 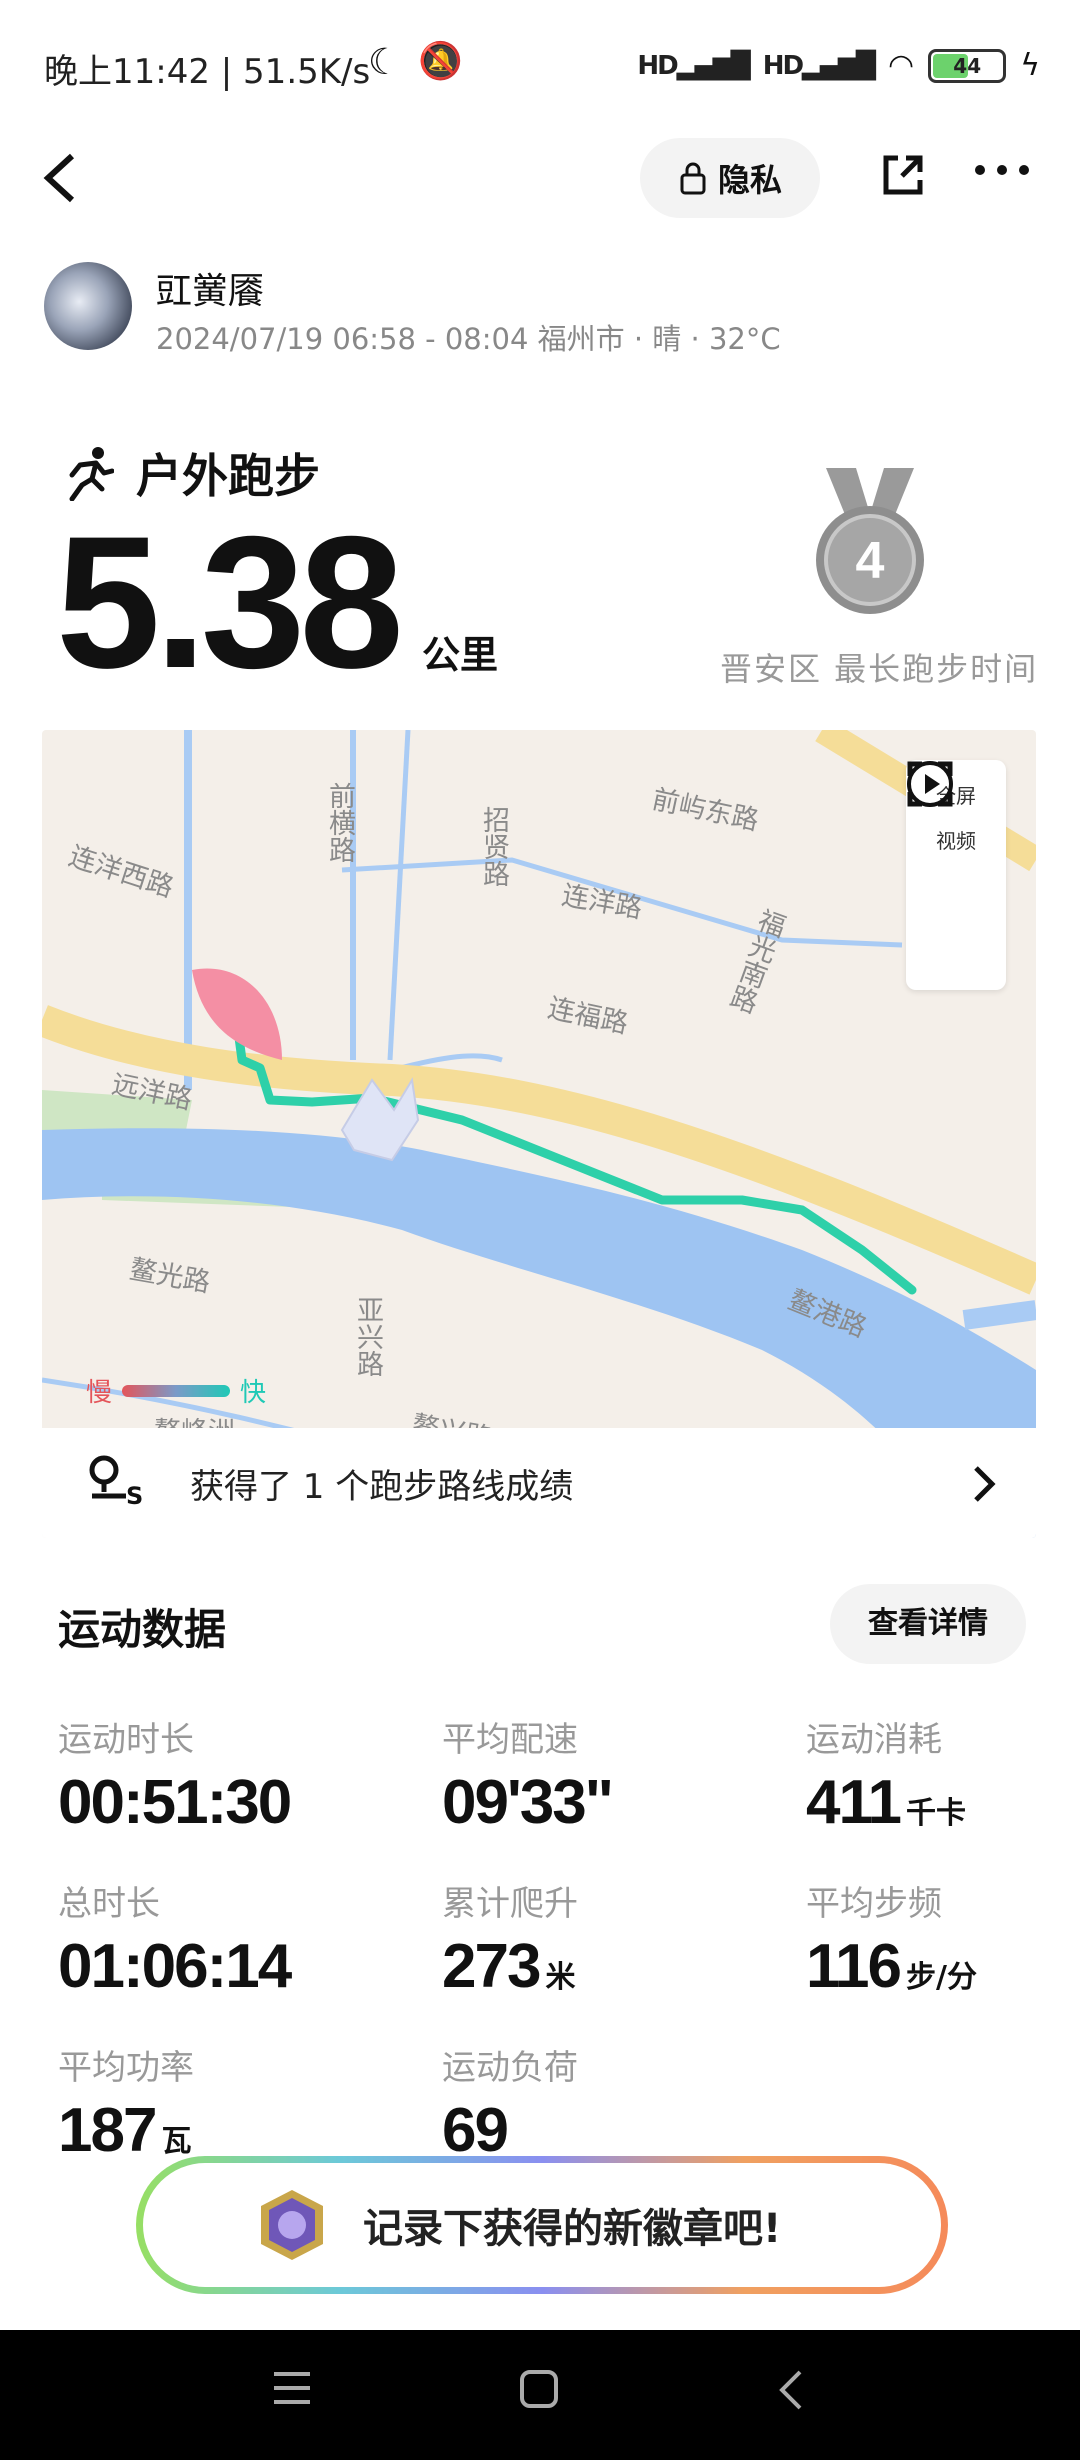 I want to click on distance-value: 5.38, so click(x=230, y=602).